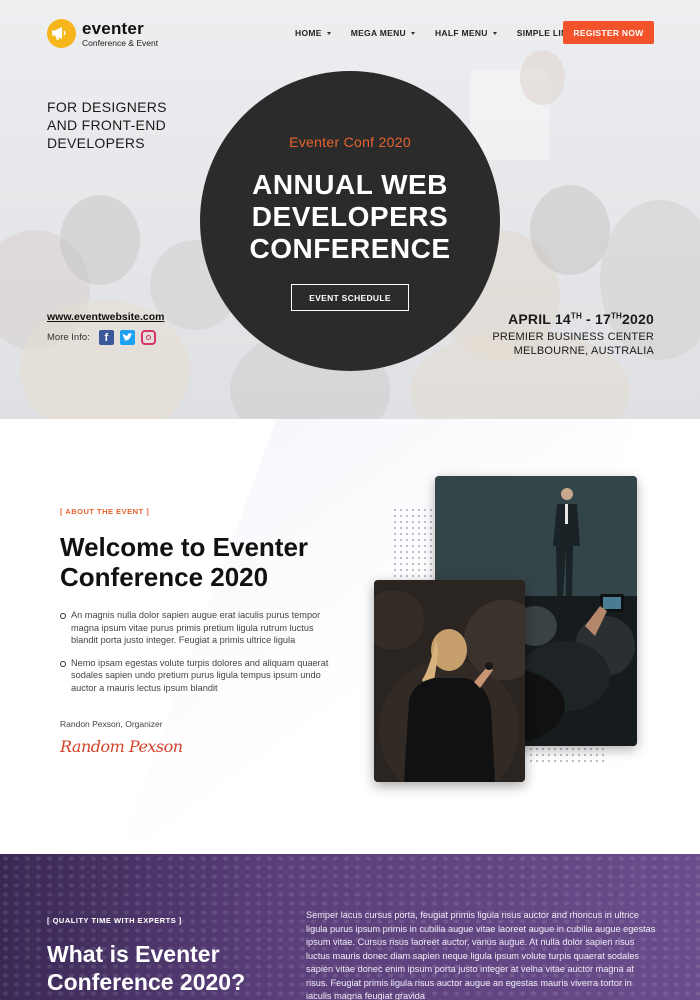 This screenshot has width=700, height=1000. I want to click on nav-menu: HOME MEGA MENU HALF MENU SIMPLE LINK, so click(444, 33).